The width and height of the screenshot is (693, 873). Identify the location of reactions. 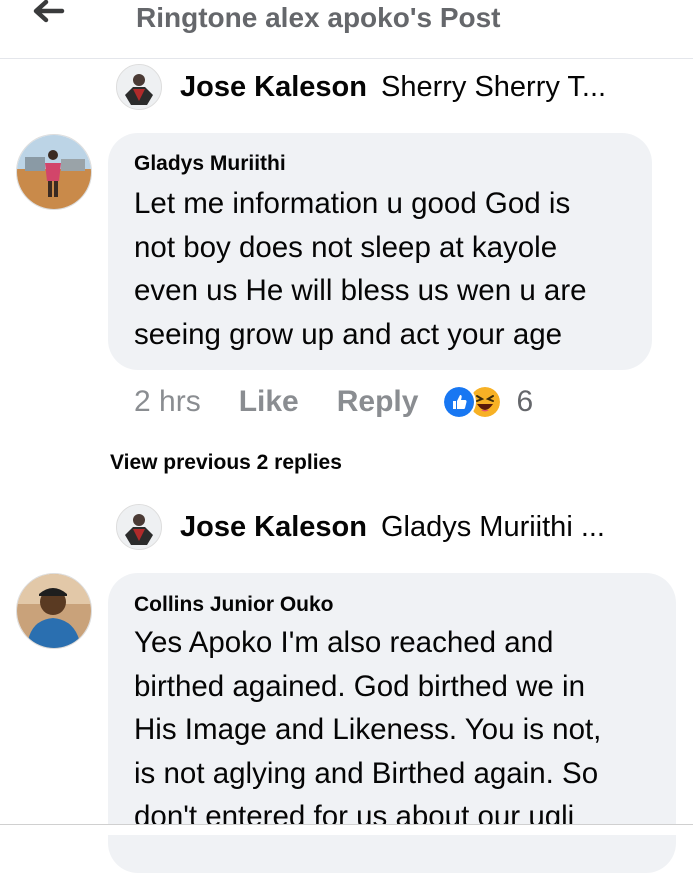
(472, 402).